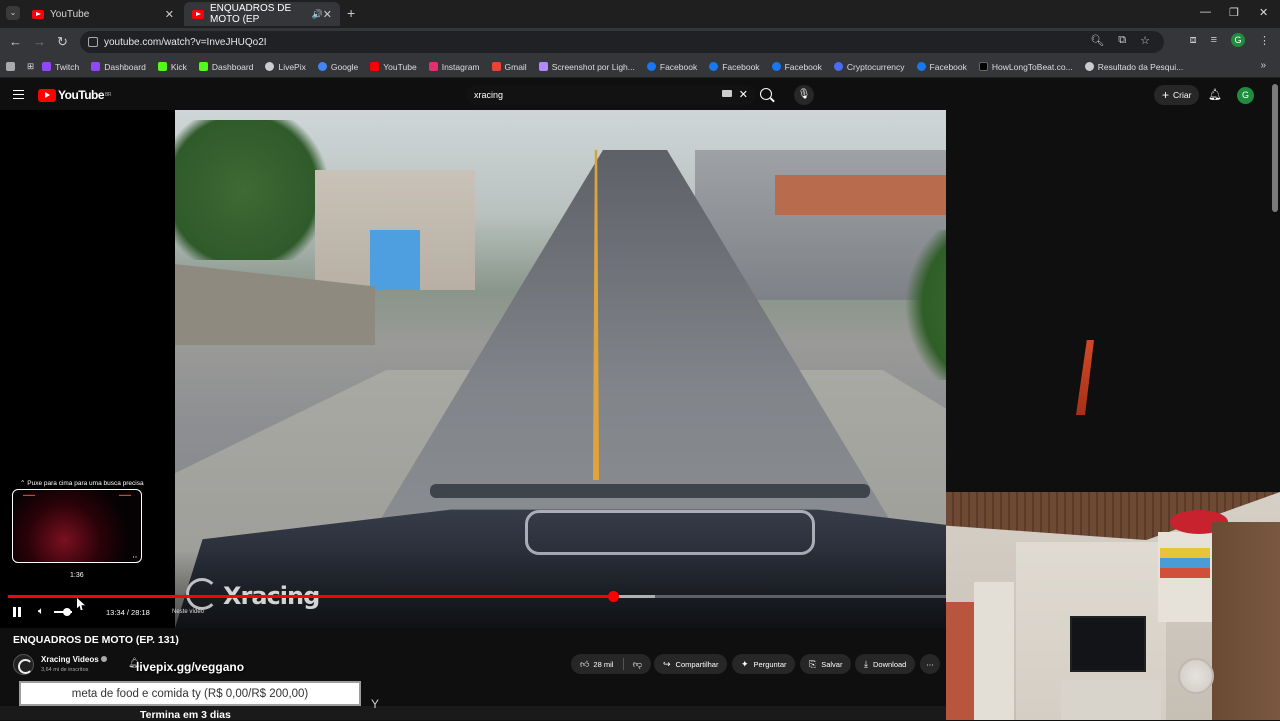 The image size is (1280, 721). What do you see at coordinates (30, 66) in the screenshot?
I see `bookmark-grid-icon: ⊞` at bounding box center [30, 66].